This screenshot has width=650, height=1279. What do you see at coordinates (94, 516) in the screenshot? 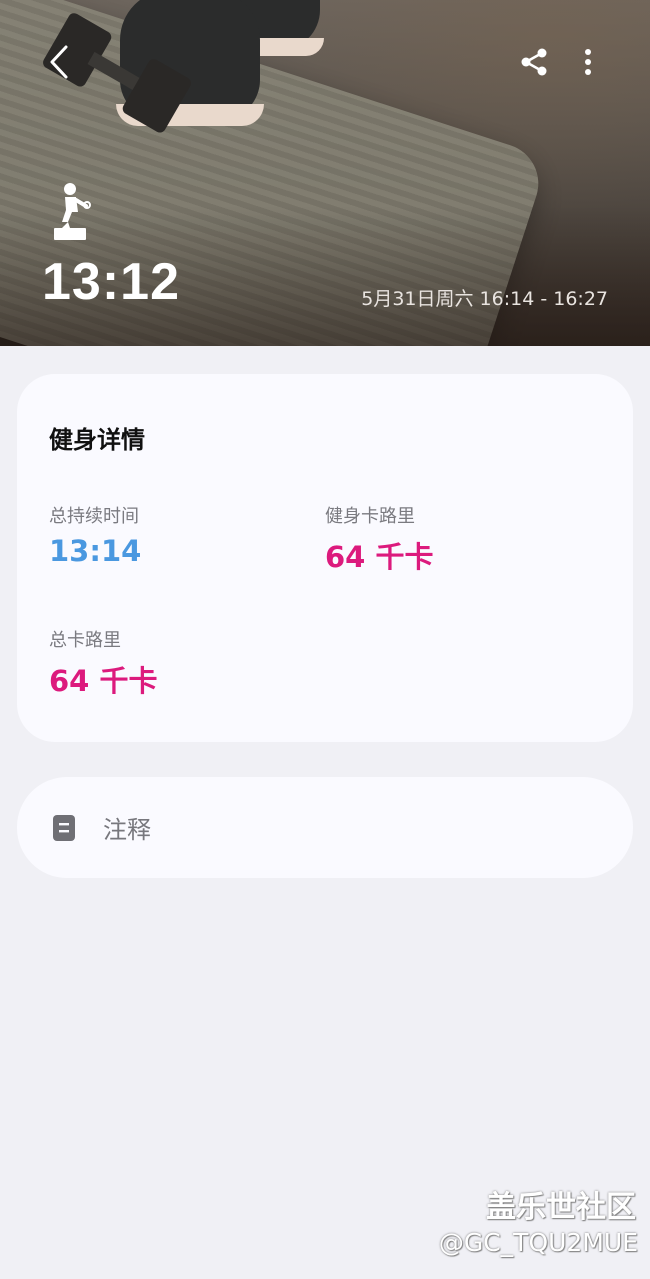
I see `stat-label: 总持续时间` at bounding box center [94, 516].